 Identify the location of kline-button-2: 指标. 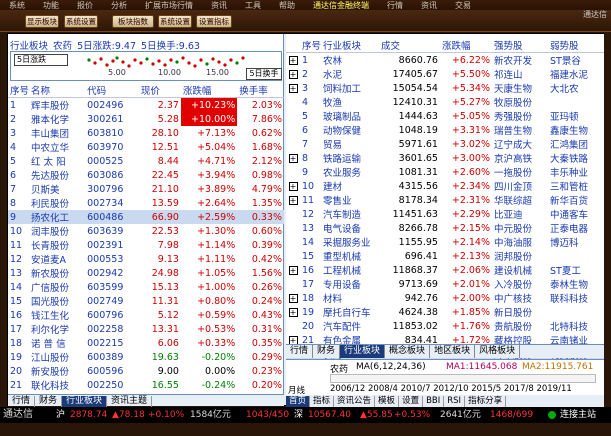
(322, 401).